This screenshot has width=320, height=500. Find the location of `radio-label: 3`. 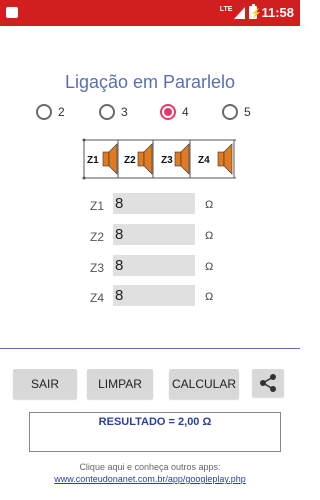

radio-label: 3 is located at coordinates (124, 112).